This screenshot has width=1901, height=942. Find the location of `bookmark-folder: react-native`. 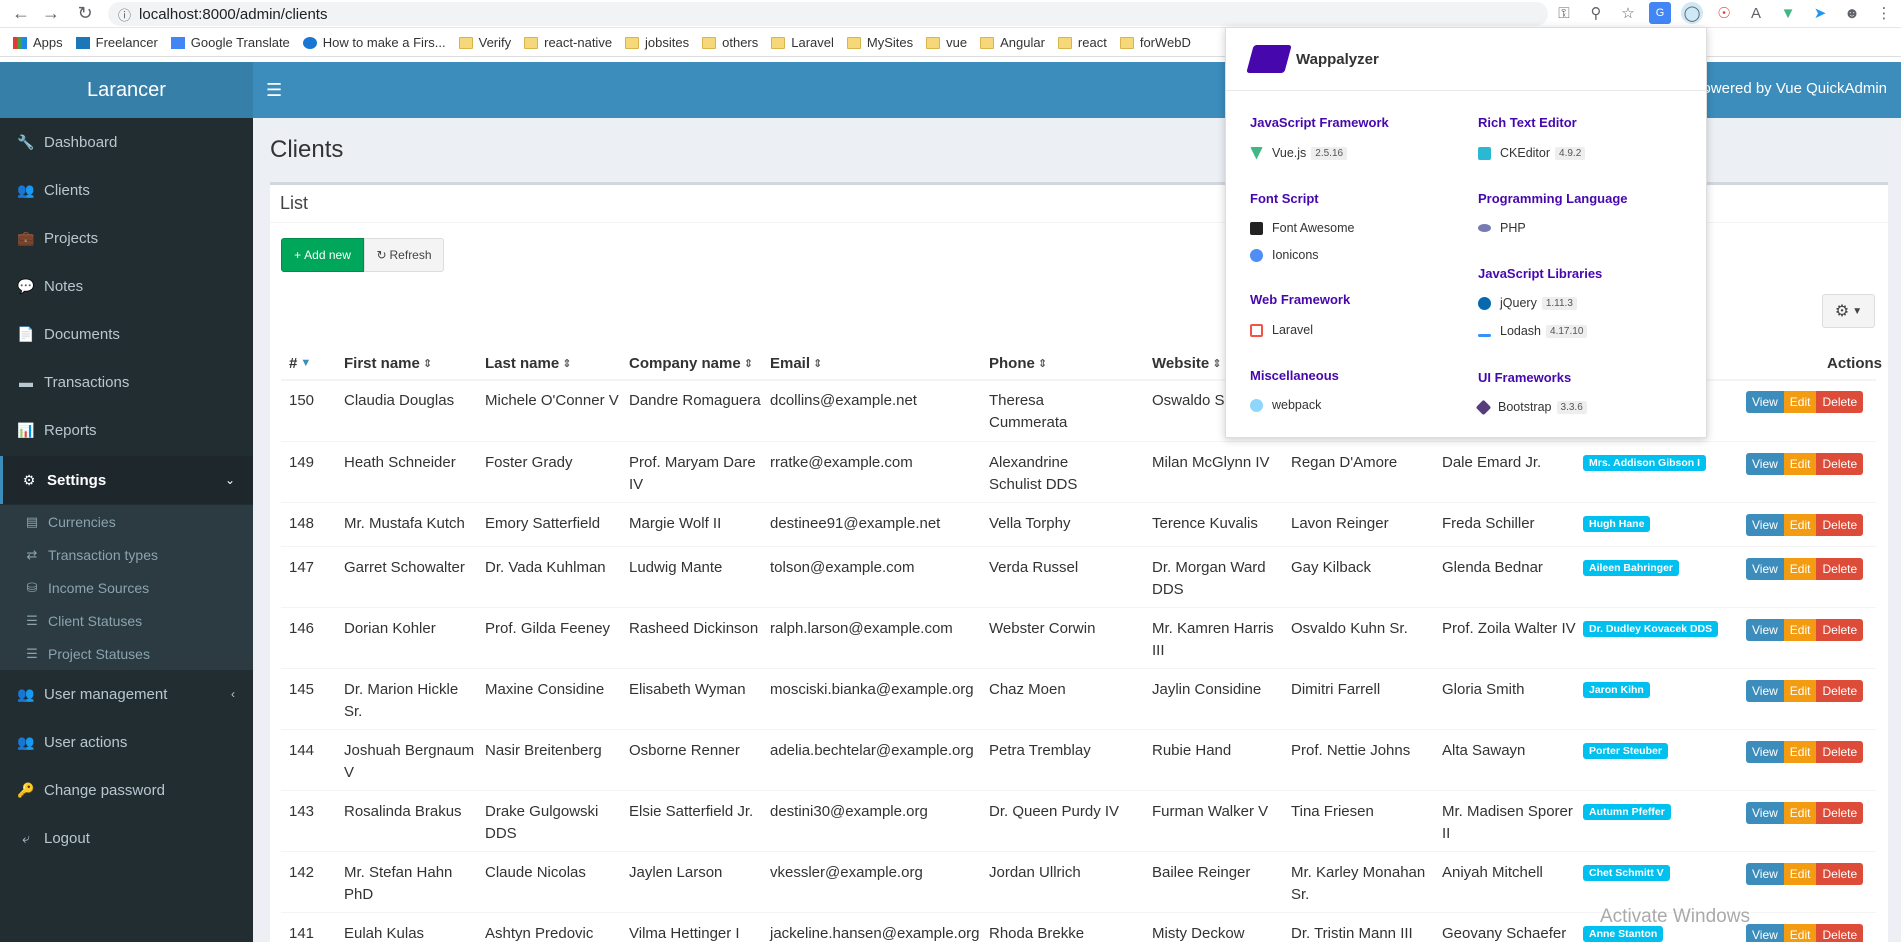

bookmark-folder: react-native is located at coordinates (568, 42).